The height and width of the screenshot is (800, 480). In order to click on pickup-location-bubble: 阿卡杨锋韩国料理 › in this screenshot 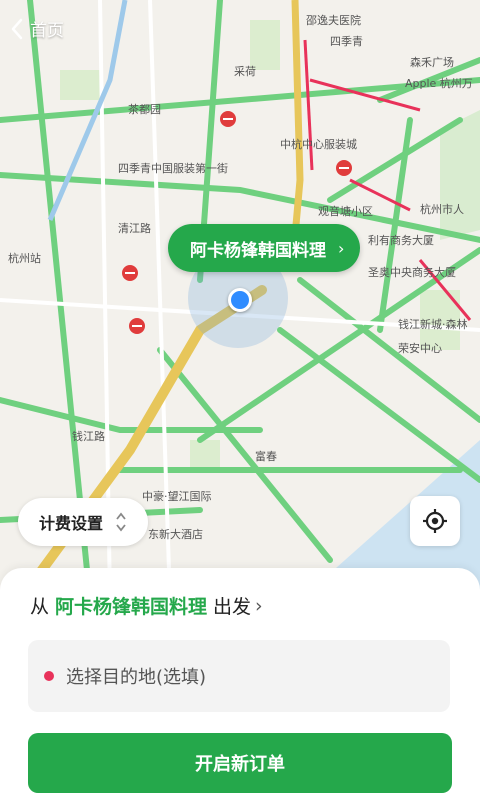, I will do `click(264, 248)`.